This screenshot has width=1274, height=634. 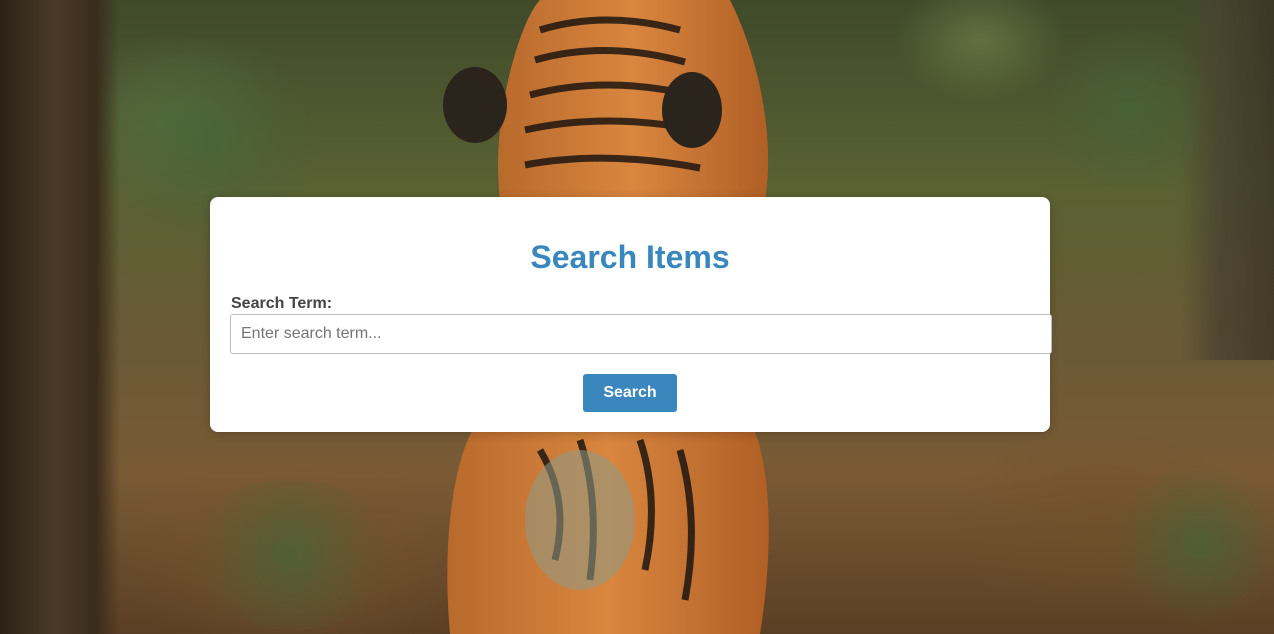 I want to click on search-button: Search, so click(x=630, y=393).